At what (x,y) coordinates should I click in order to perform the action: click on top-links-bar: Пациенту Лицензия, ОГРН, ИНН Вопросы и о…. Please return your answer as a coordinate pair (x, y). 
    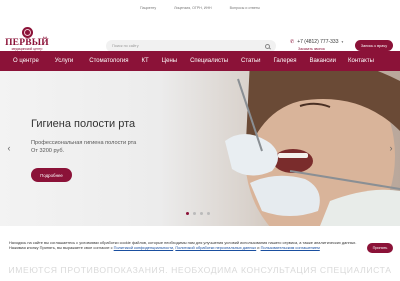
    Looking at the image, I should click on (200, 7).